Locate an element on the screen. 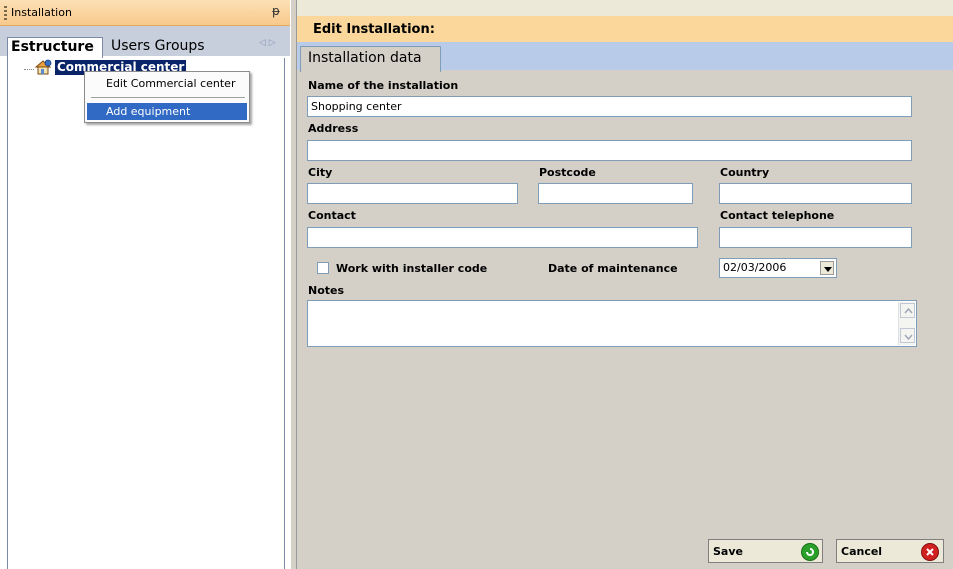 This screenshot has height=569, width=953. label-postcode: Postcode is located at coordinates (567, 172).